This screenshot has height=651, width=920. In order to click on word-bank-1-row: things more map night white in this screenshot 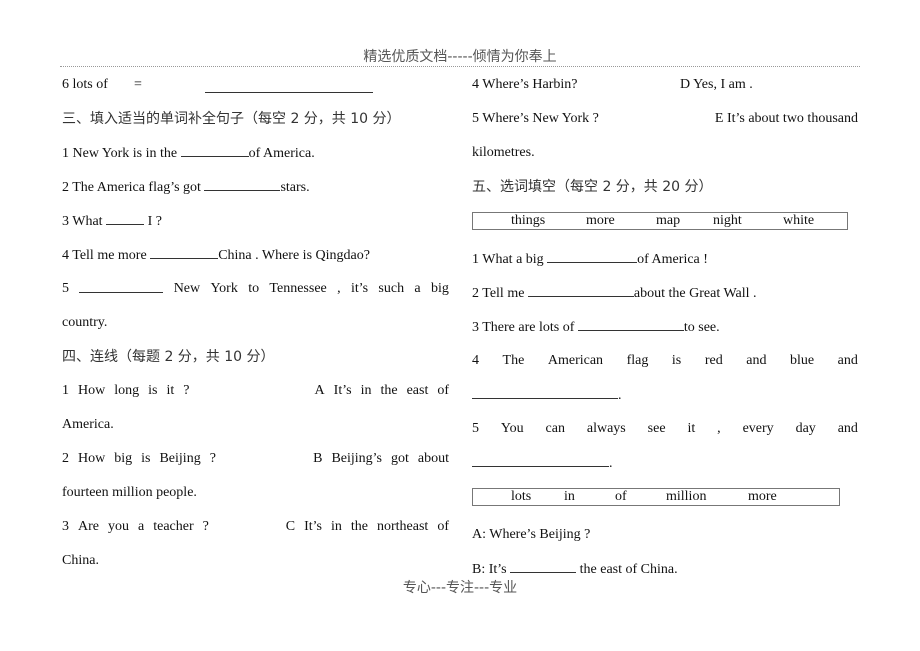, I will do `click(665, 229)`.